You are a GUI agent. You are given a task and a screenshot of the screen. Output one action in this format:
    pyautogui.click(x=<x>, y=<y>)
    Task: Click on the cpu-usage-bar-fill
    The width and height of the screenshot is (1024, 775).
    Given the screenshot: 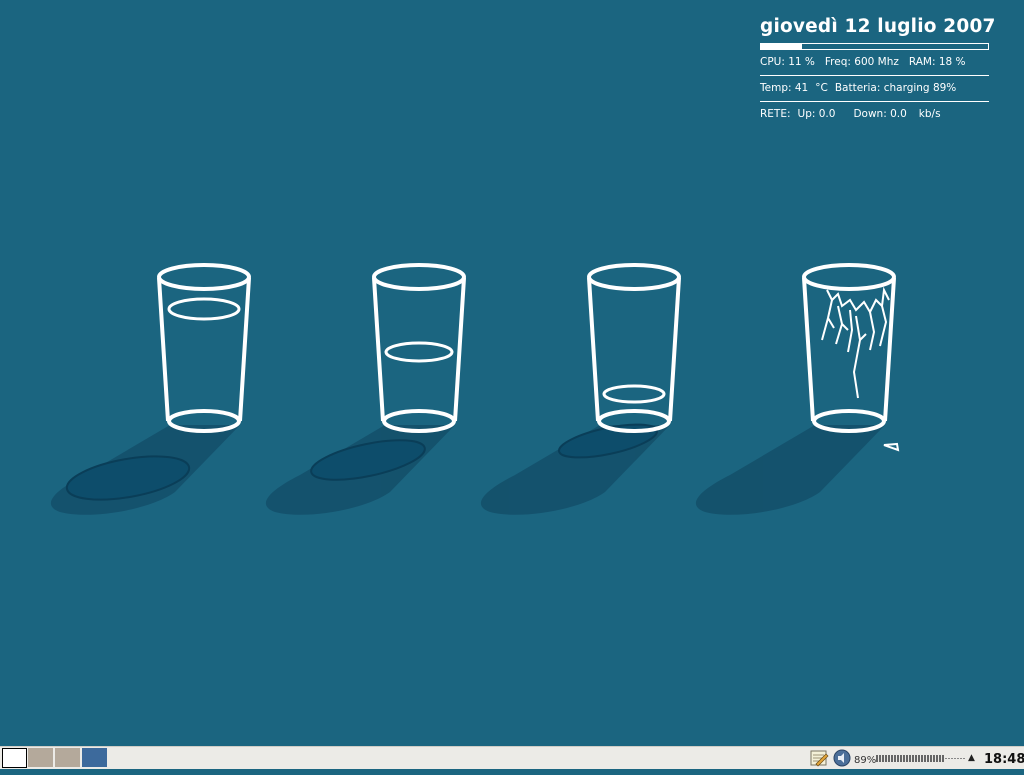 What is the action you would take?
    pyautogui.click(x=781, y=46)
    